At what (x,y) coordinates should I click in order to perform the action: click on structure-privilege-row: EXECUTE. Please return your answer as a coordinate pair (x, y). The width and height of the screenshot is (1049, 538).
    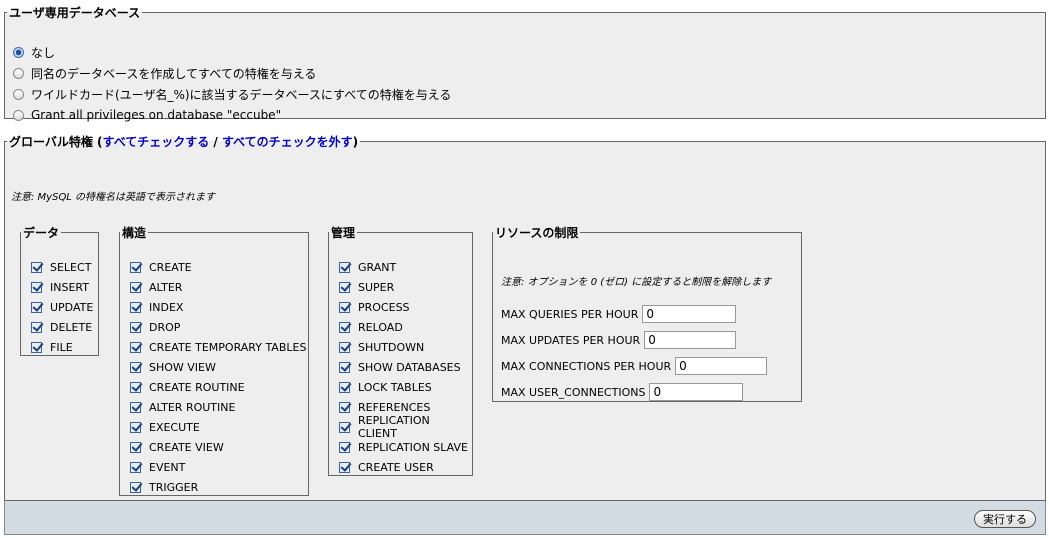
    Looking at the image, I should click on (165, 427).